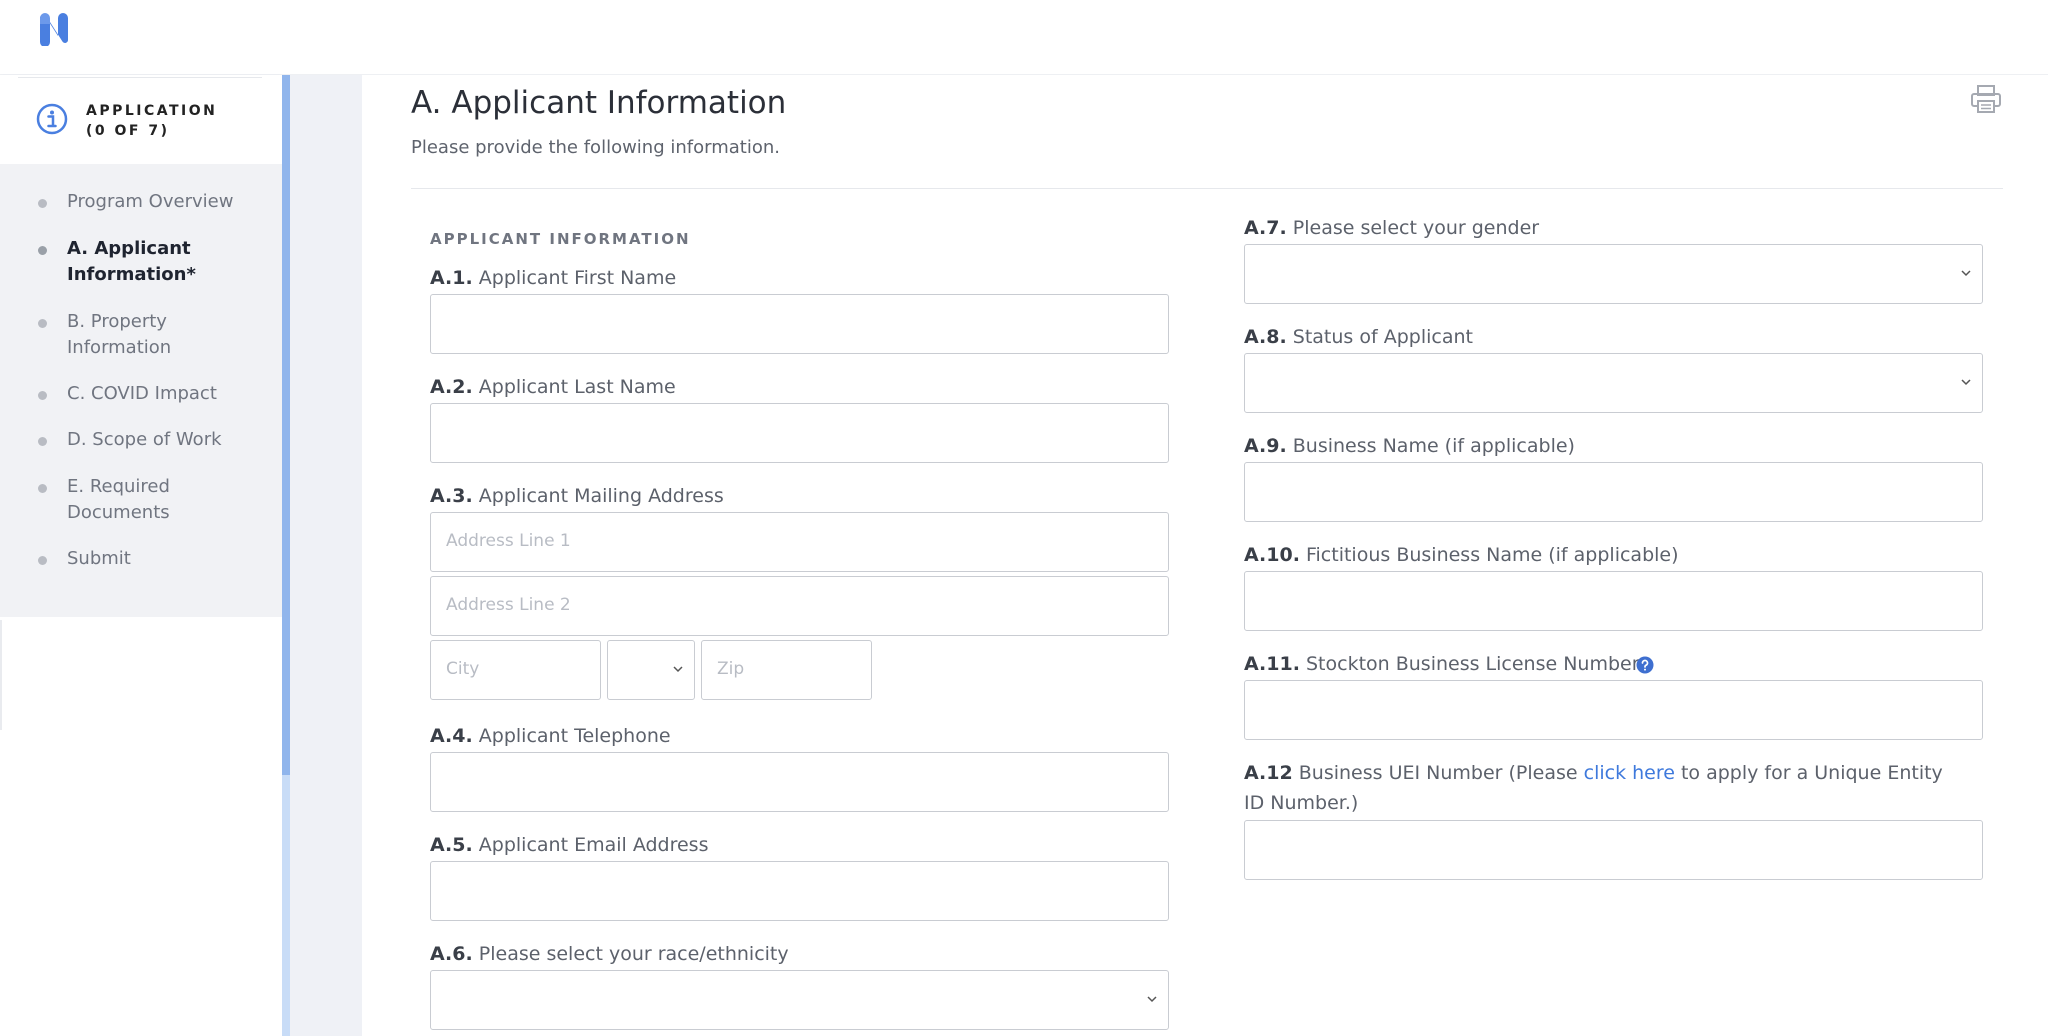 Image resolution: width=2048 pixels, height=1036 pixels. Describe the element at coordinates (1382, 337) in the screenshot. I see `field-label-text: Status of Applicant` at that location.